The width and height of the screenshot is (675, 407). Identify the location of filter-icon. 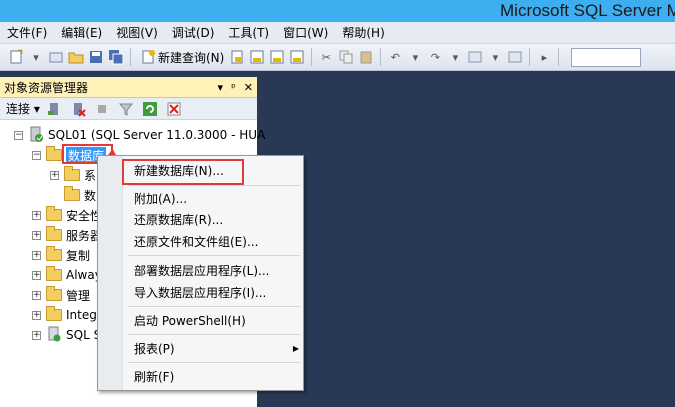
(126, 109).